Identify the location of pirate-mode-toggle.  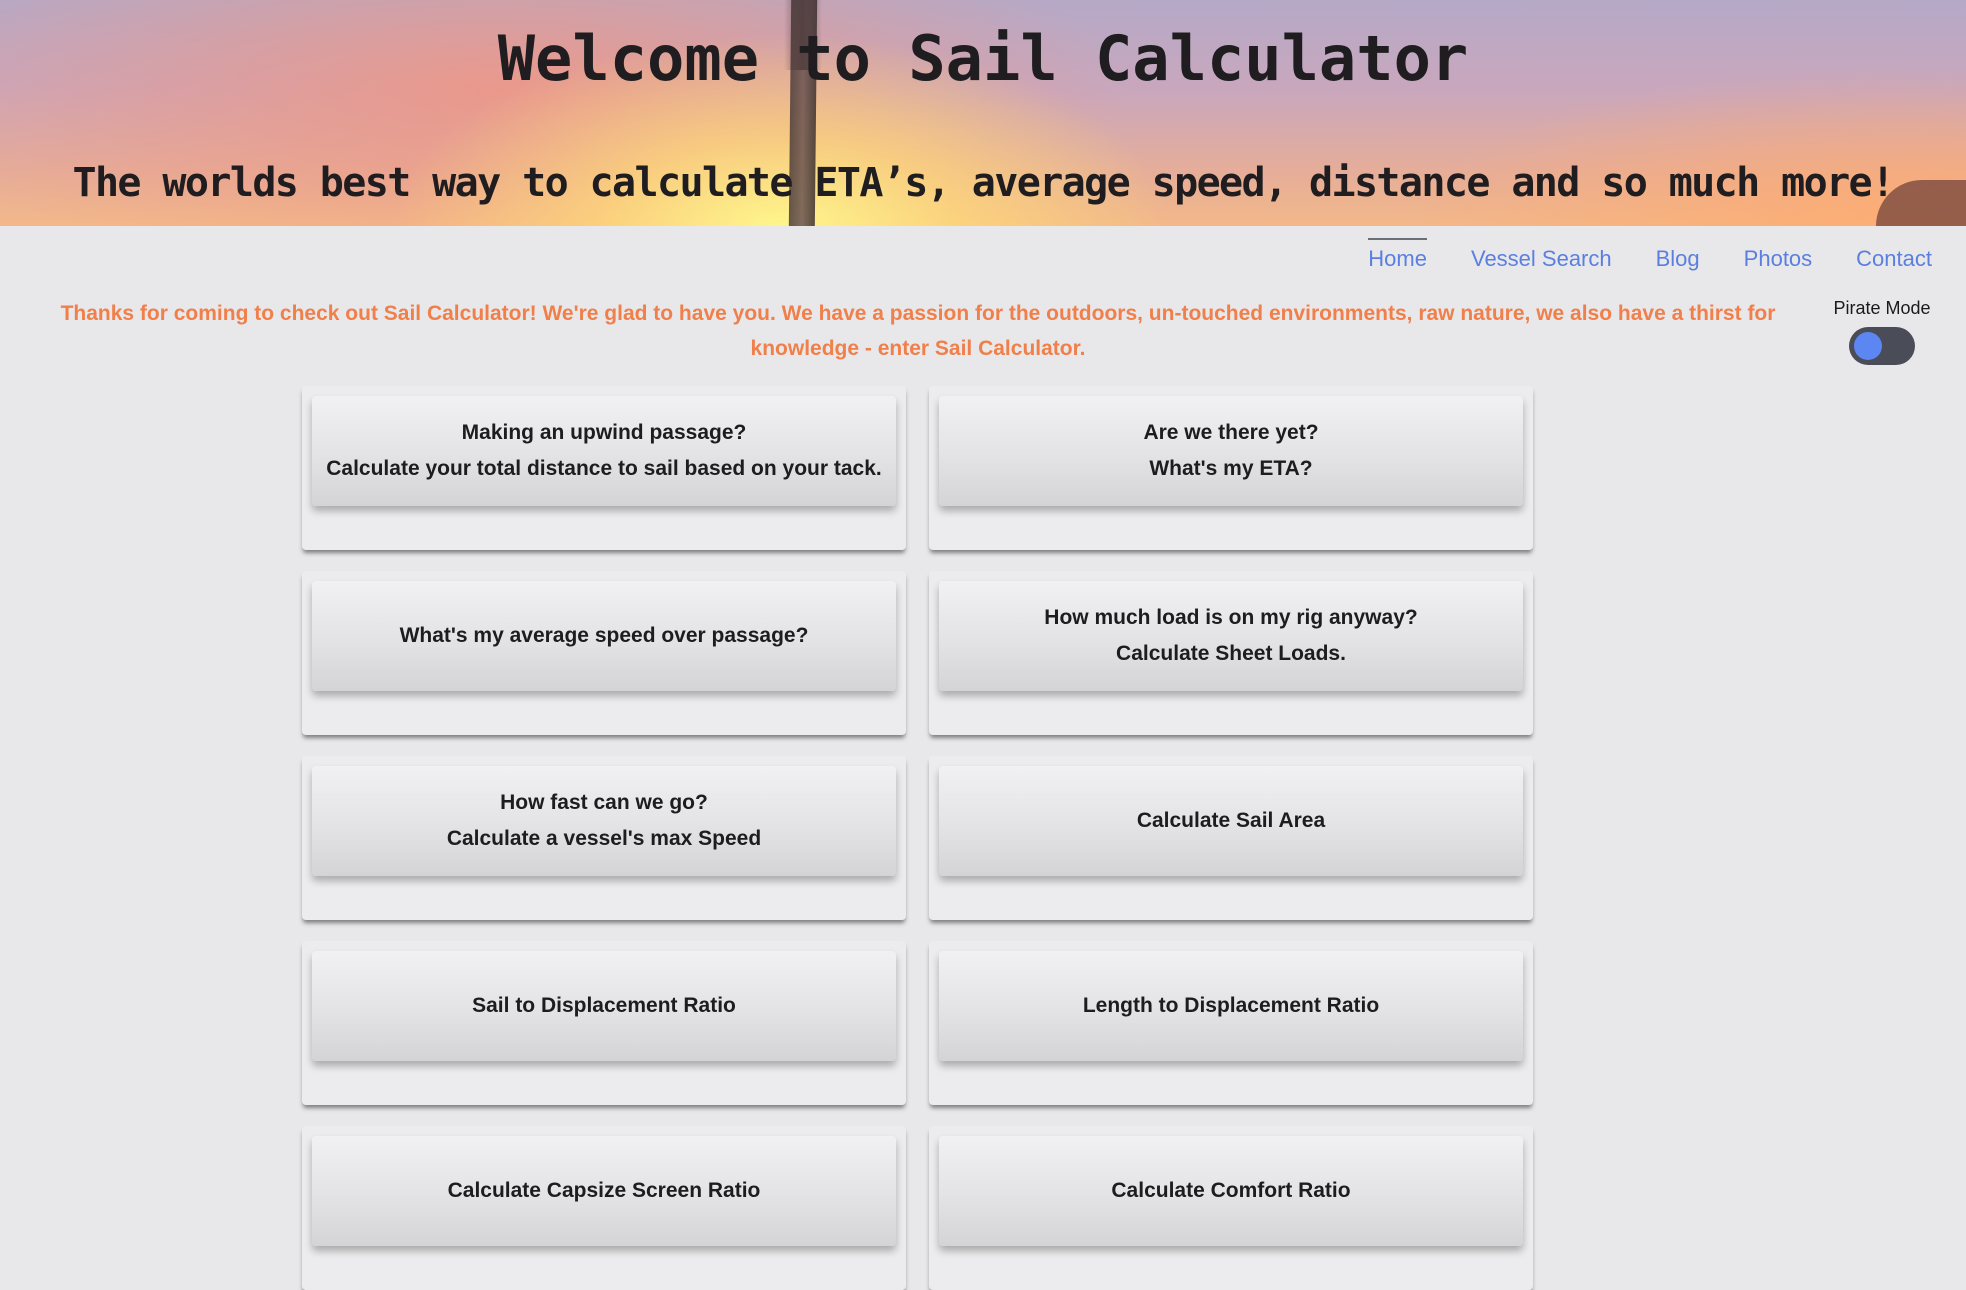
(1882, 346).